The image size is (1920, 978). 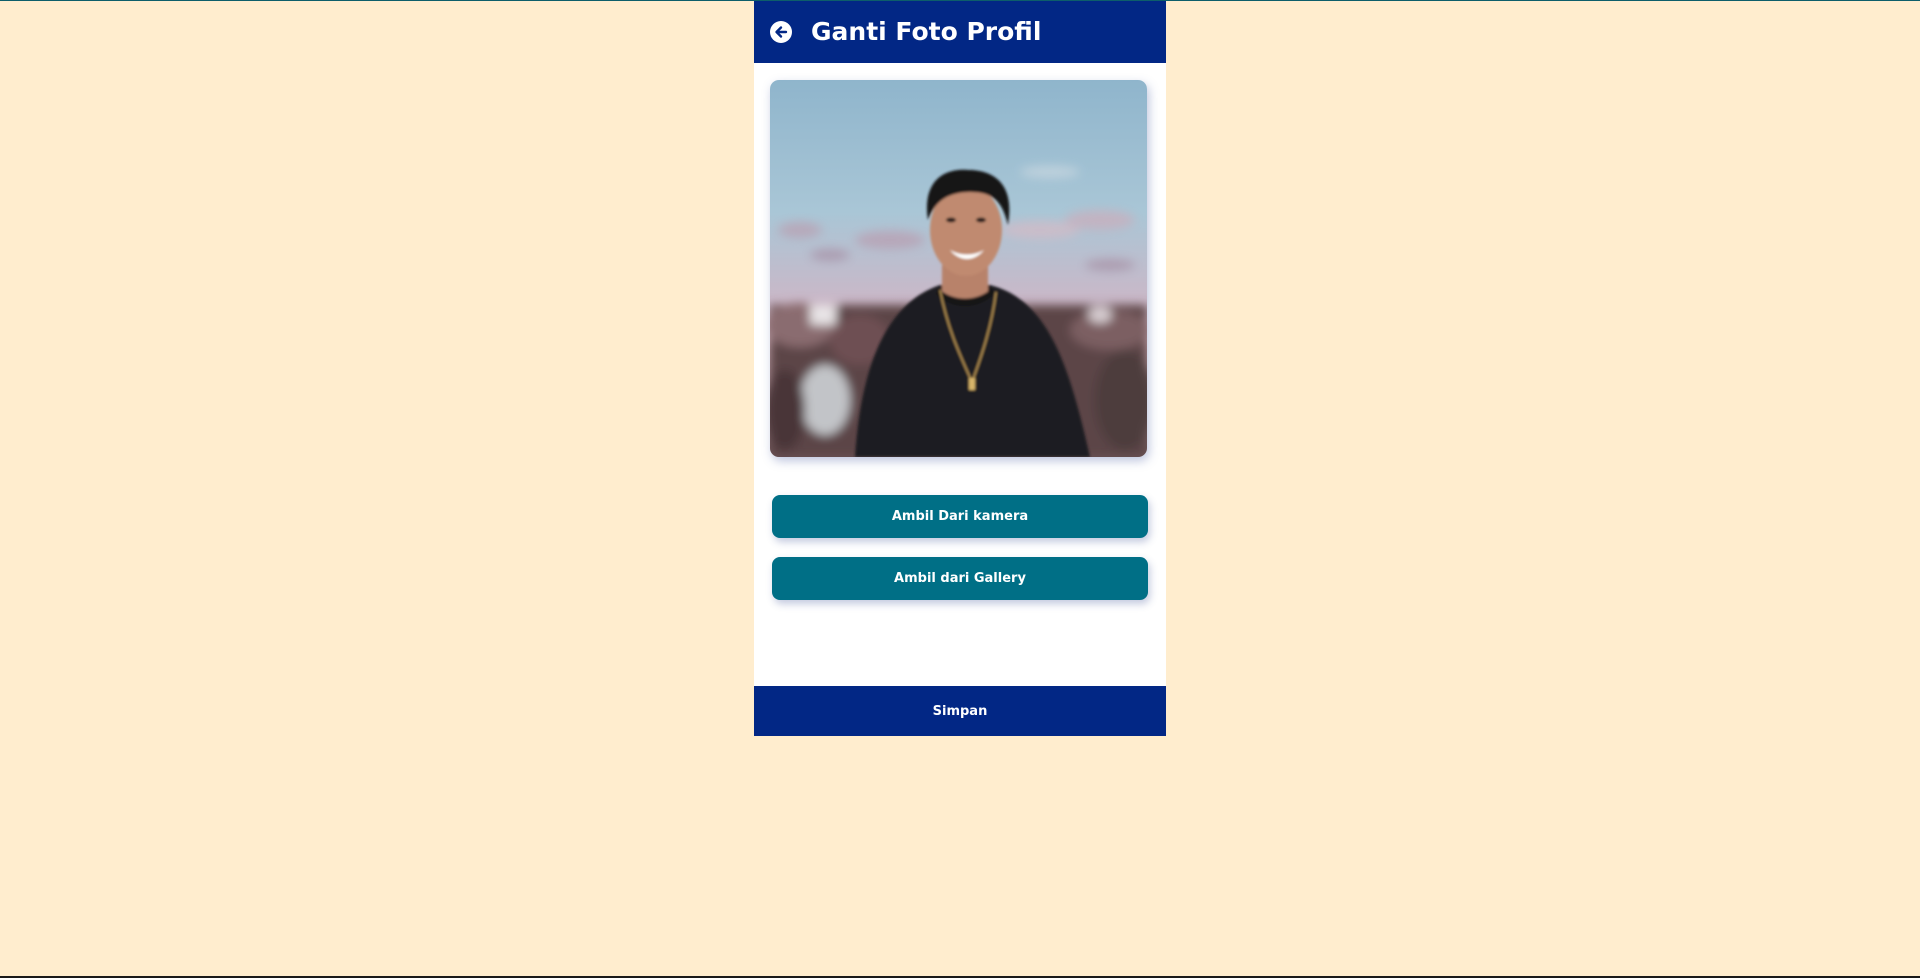 What do you see at coordinates (958, 268) in the screenshot?
I see `profile-photo` at bounding box center [958, 268].